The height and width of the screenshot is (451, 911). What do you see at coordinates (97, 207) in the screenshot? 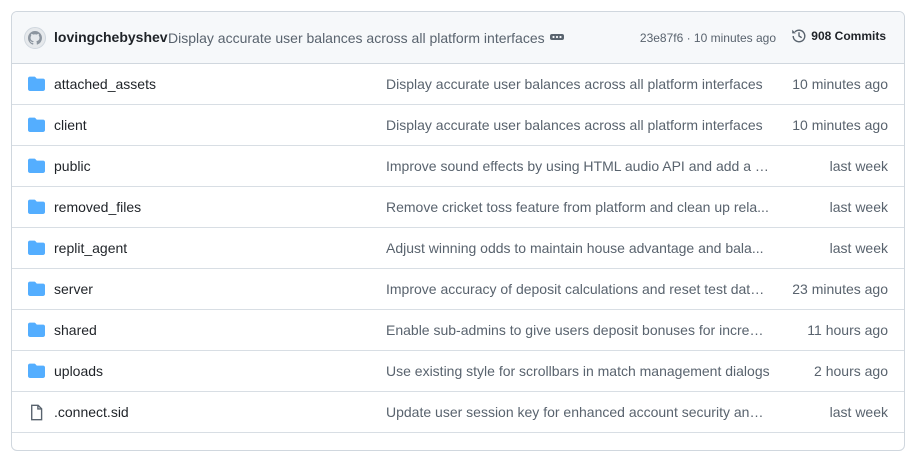
I see `file-name-link: removed_files` at bounding box center [97, 207].